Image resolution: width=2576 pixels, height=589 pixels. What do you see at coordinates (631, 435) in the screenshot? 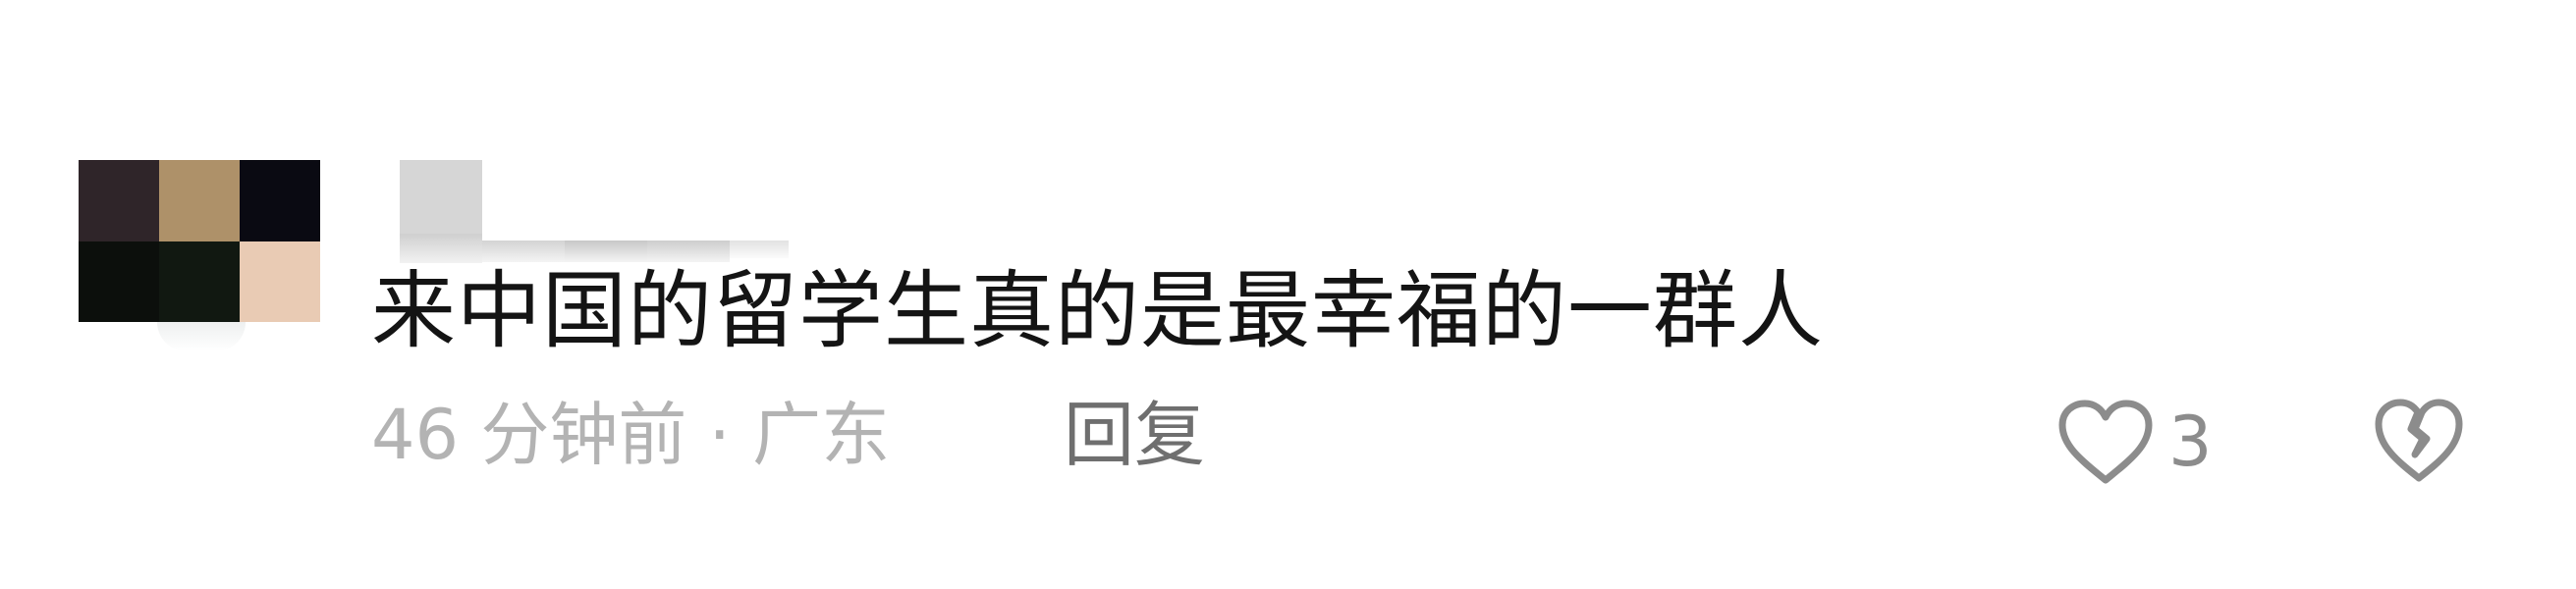
I see `comment-meta: 46 分钟前 · 广东` at bounding box center [631, 435].